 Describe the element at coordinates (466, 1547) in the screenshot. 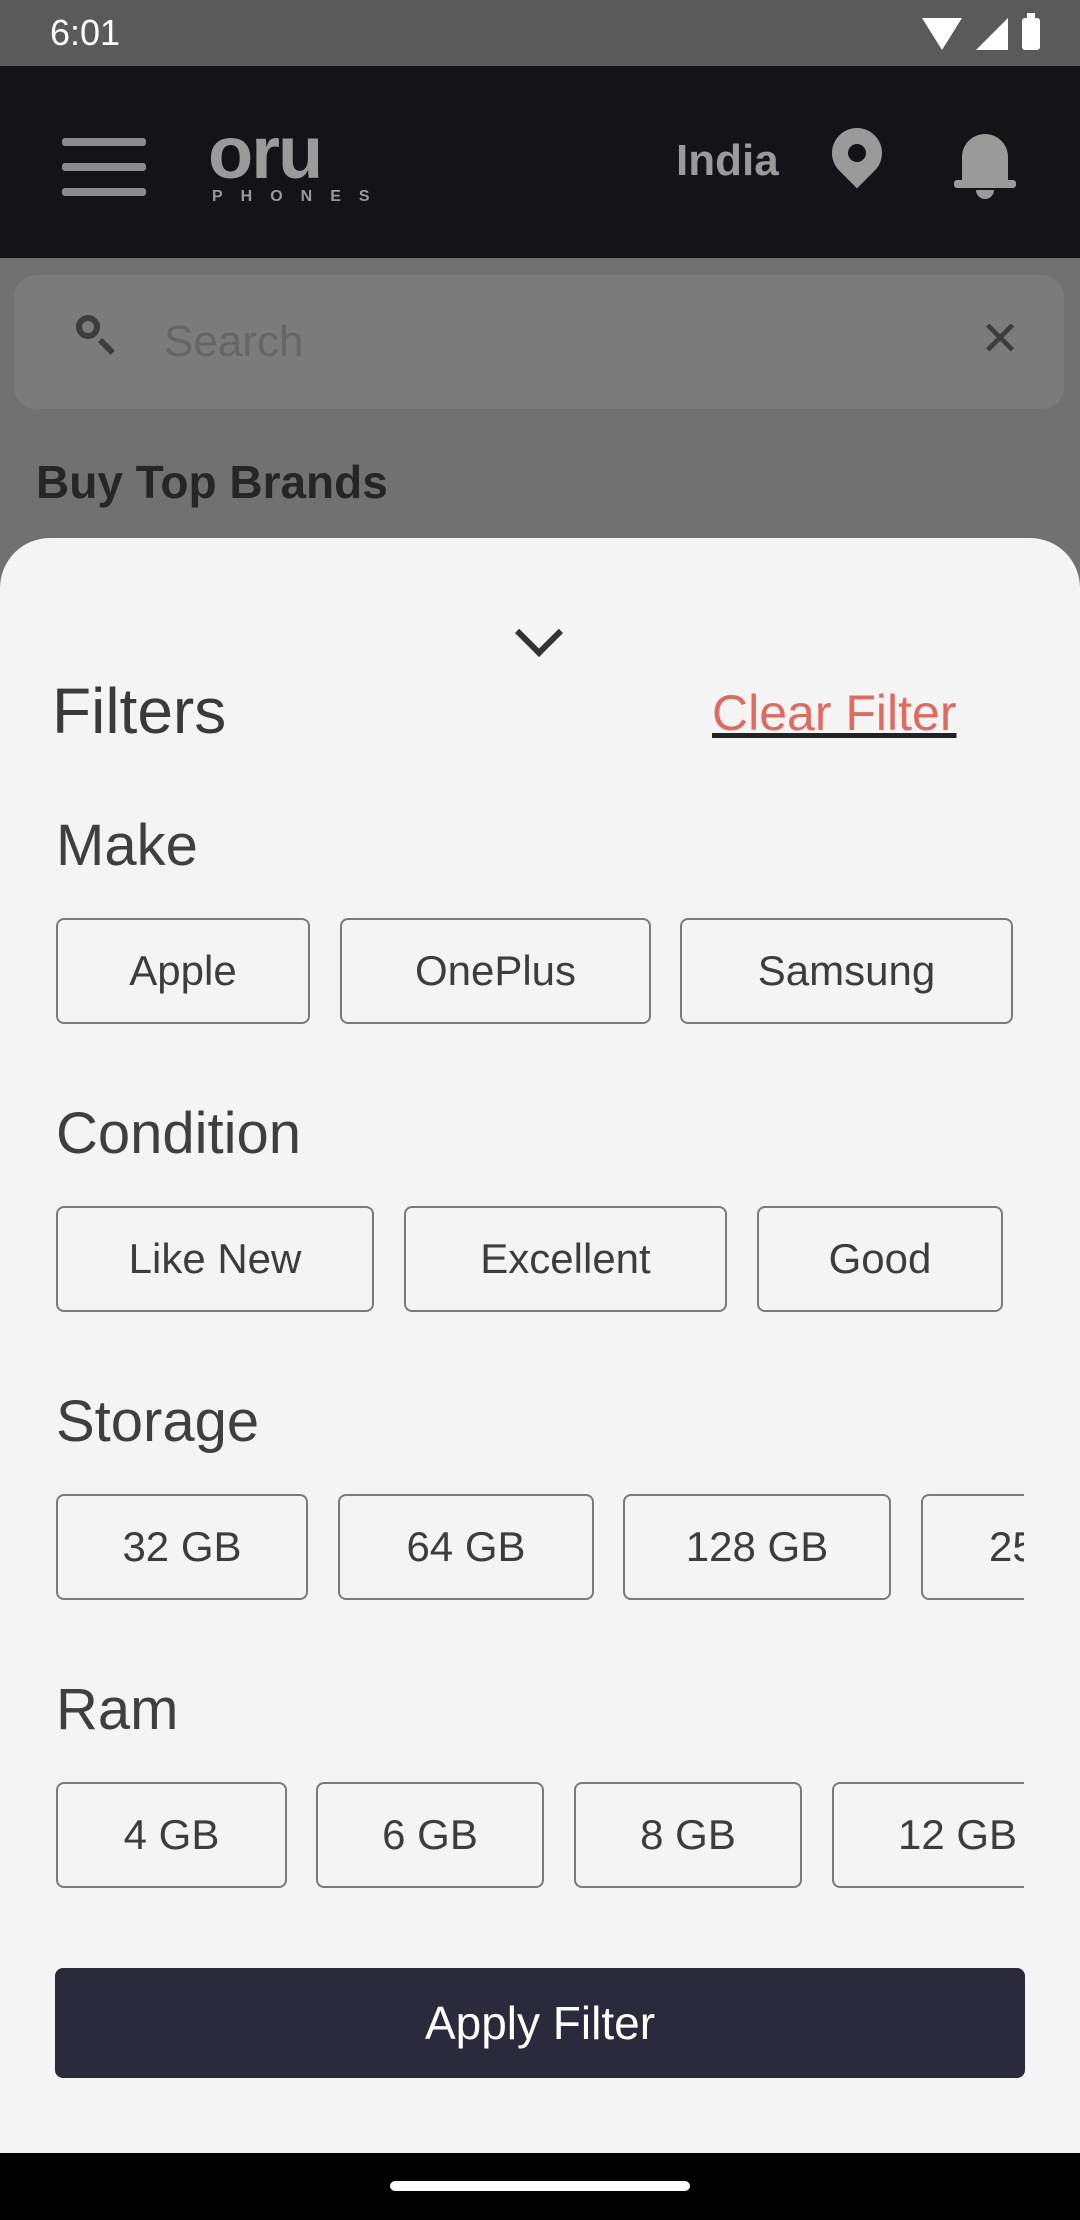

I see `filter-chip-64gb: 64 GB` at that location.